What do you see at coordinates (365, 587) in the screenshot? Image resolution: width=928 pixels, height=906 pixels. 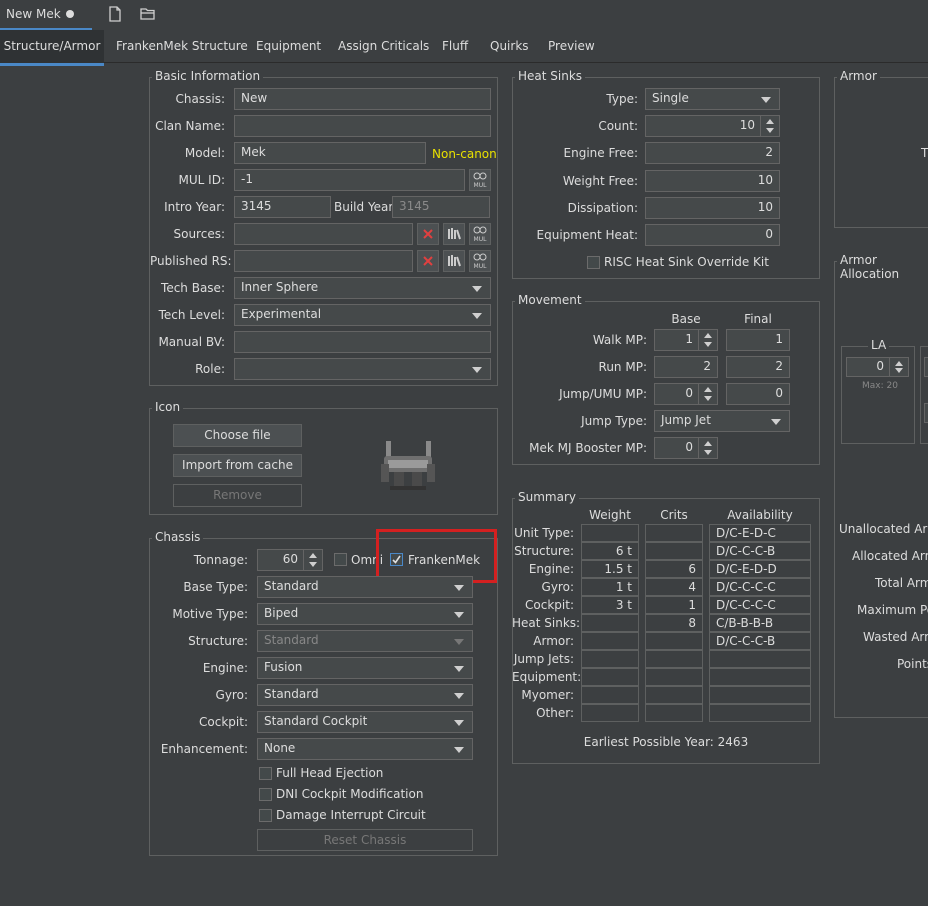 I see `base-type-dropdown: Standard` at bounding box center [365, 587].